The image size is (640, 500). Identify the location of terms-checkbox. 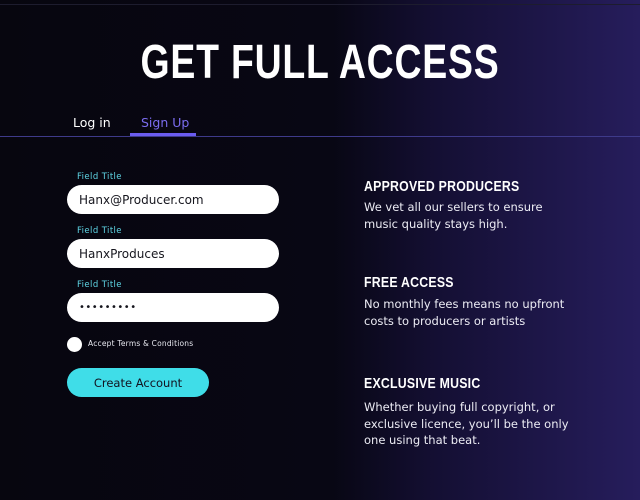
(74, 344).